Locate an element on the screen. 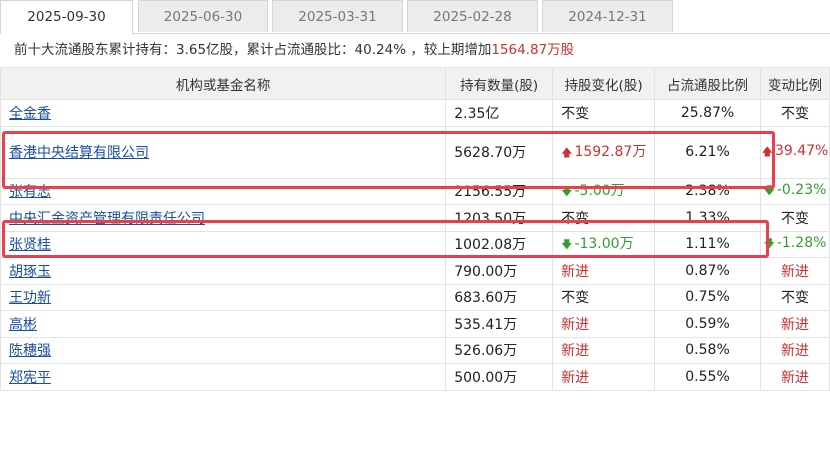  table-row: 全金香 2.35亿 不变 25.87% 不变 is located at coordinates (415, 113).